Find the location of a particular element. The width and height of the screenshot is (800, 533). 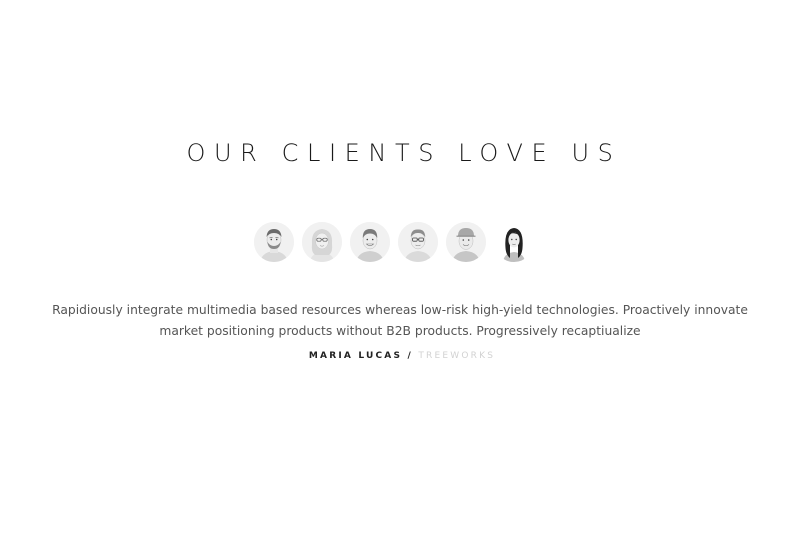

man-cap-avatar-icon is located at coordinates (466, 242).